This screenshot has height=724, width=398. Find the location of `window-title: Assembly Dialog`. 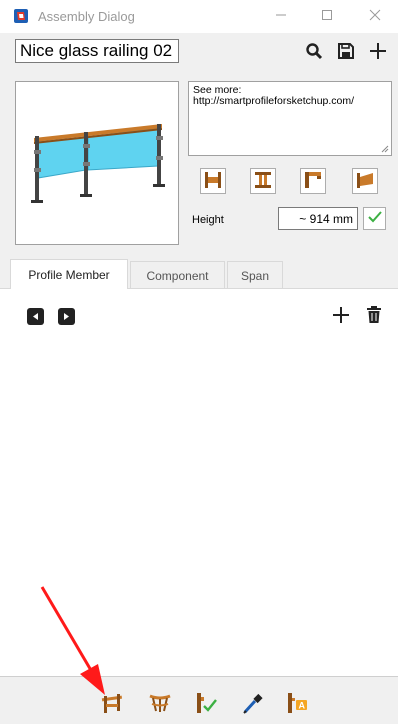

window-title: Assembly Dialog is located at coordinates (86, 16).